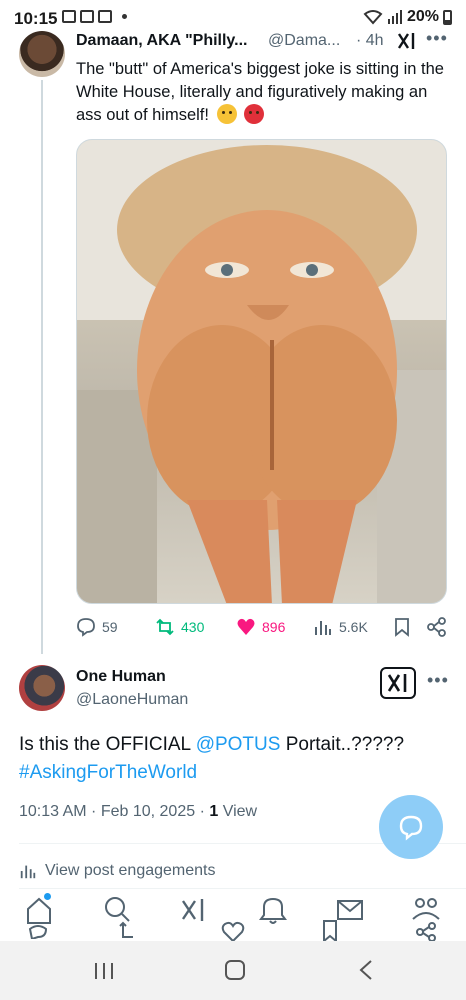 This screenshot has height=1000, width=466. I want to click on compose-button, so click(411, 827).